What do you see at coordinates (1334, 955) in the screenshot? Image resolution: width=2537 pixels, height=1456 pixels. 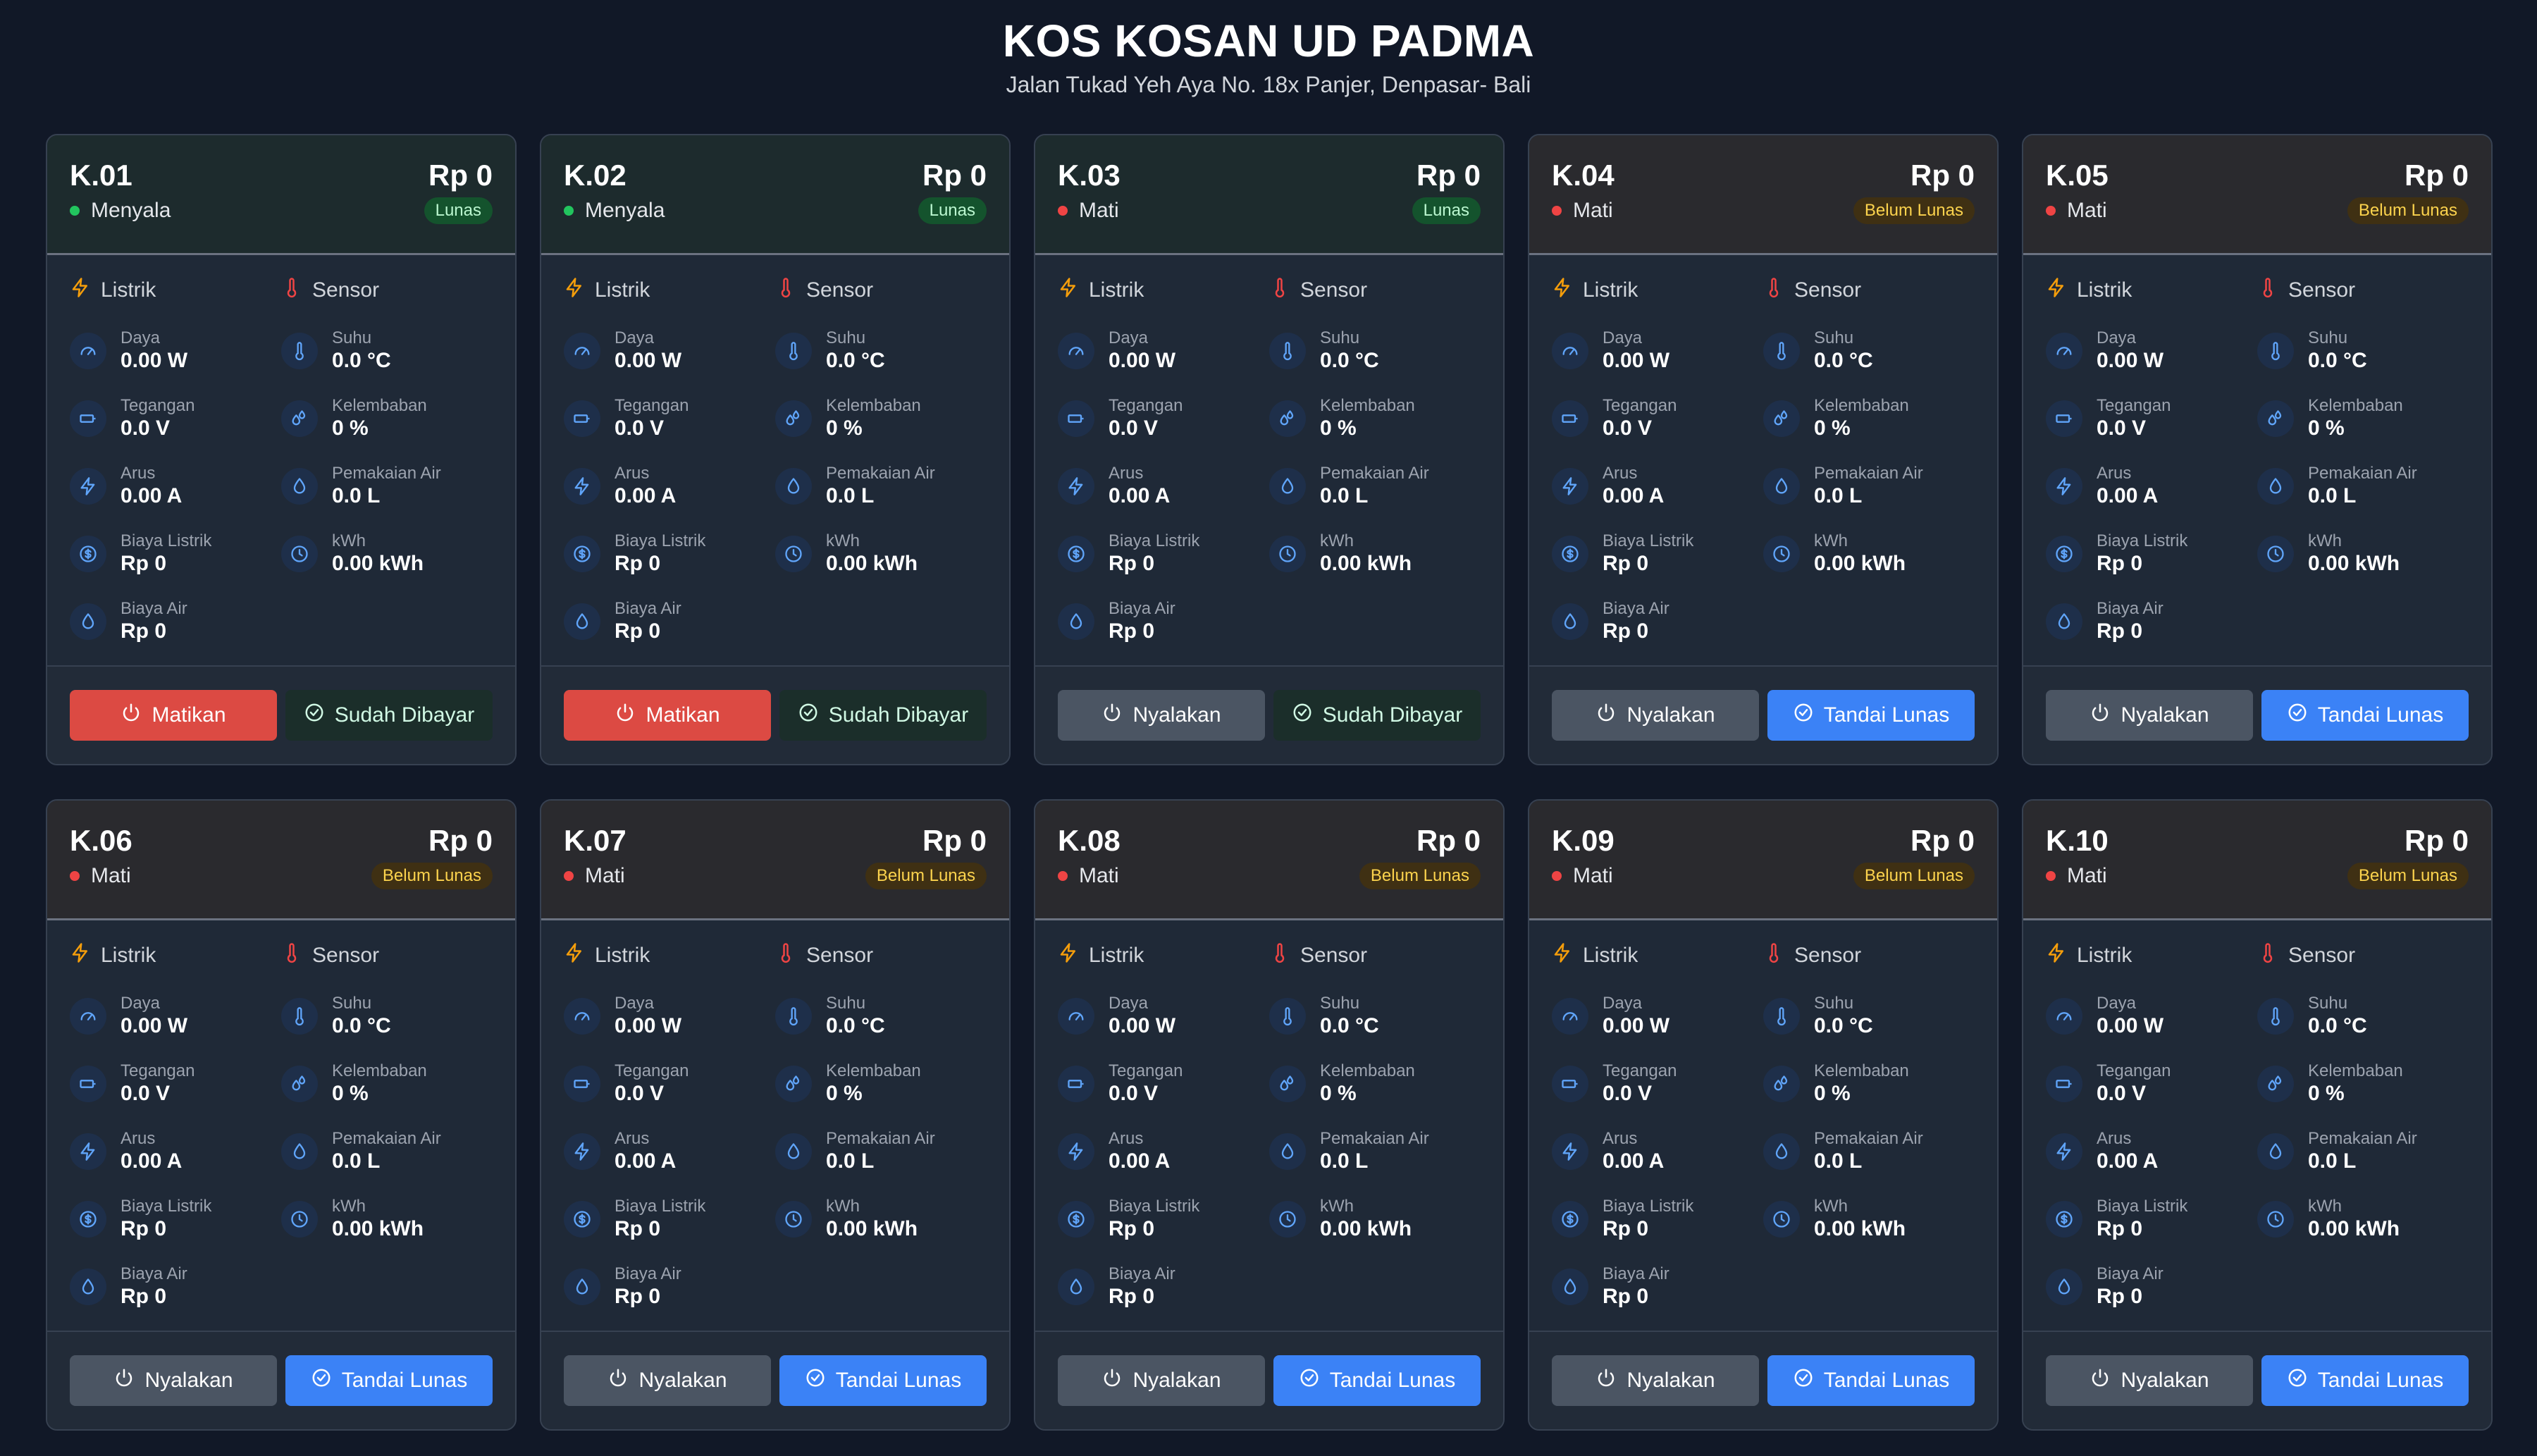 I see `sensor-label: Sensor` at bounding box center [1334, 955].